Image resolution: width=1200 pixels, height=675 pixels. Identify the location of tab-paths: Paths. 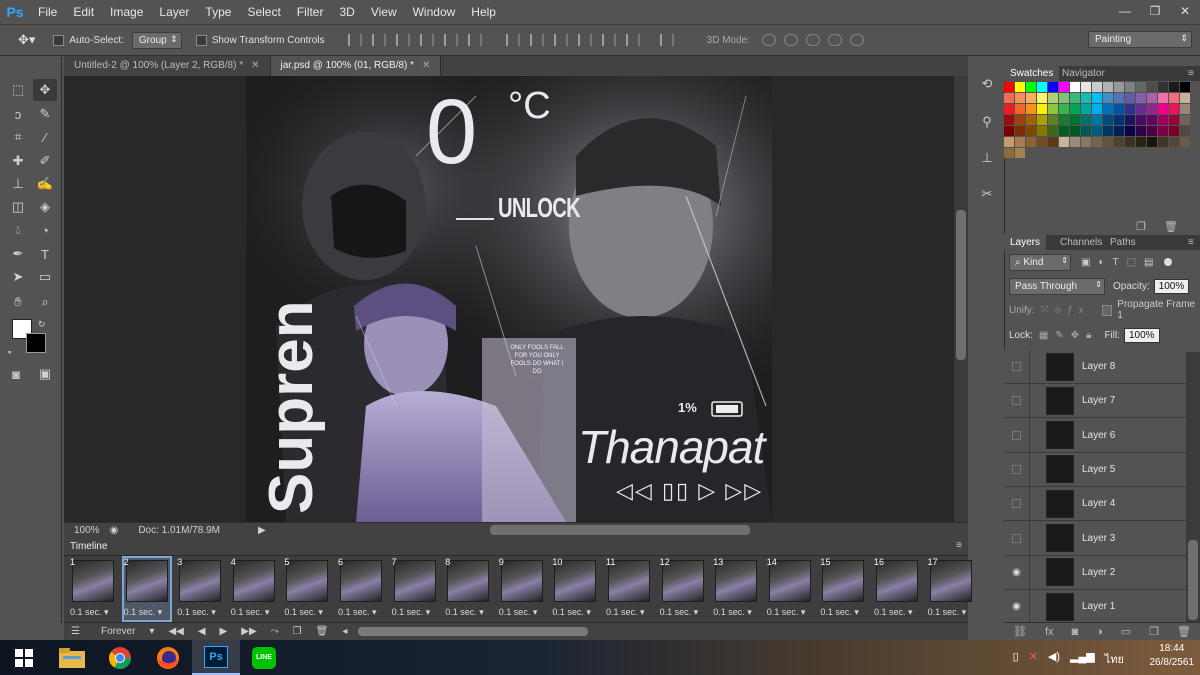
(1123, 242).